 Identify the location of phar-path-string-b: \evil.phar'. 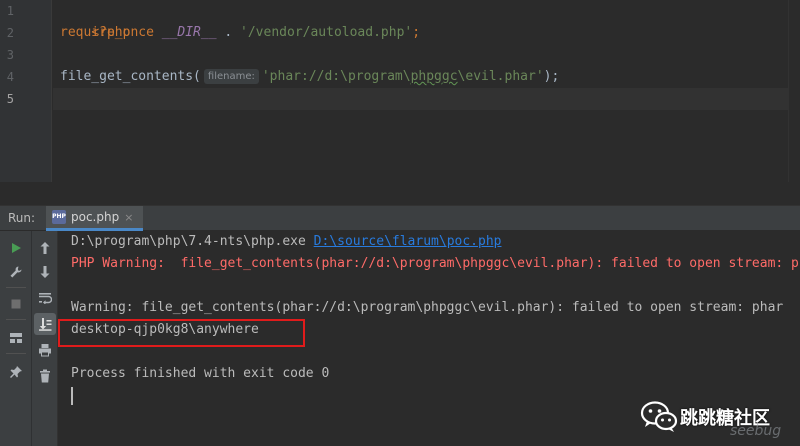
(500, 76).